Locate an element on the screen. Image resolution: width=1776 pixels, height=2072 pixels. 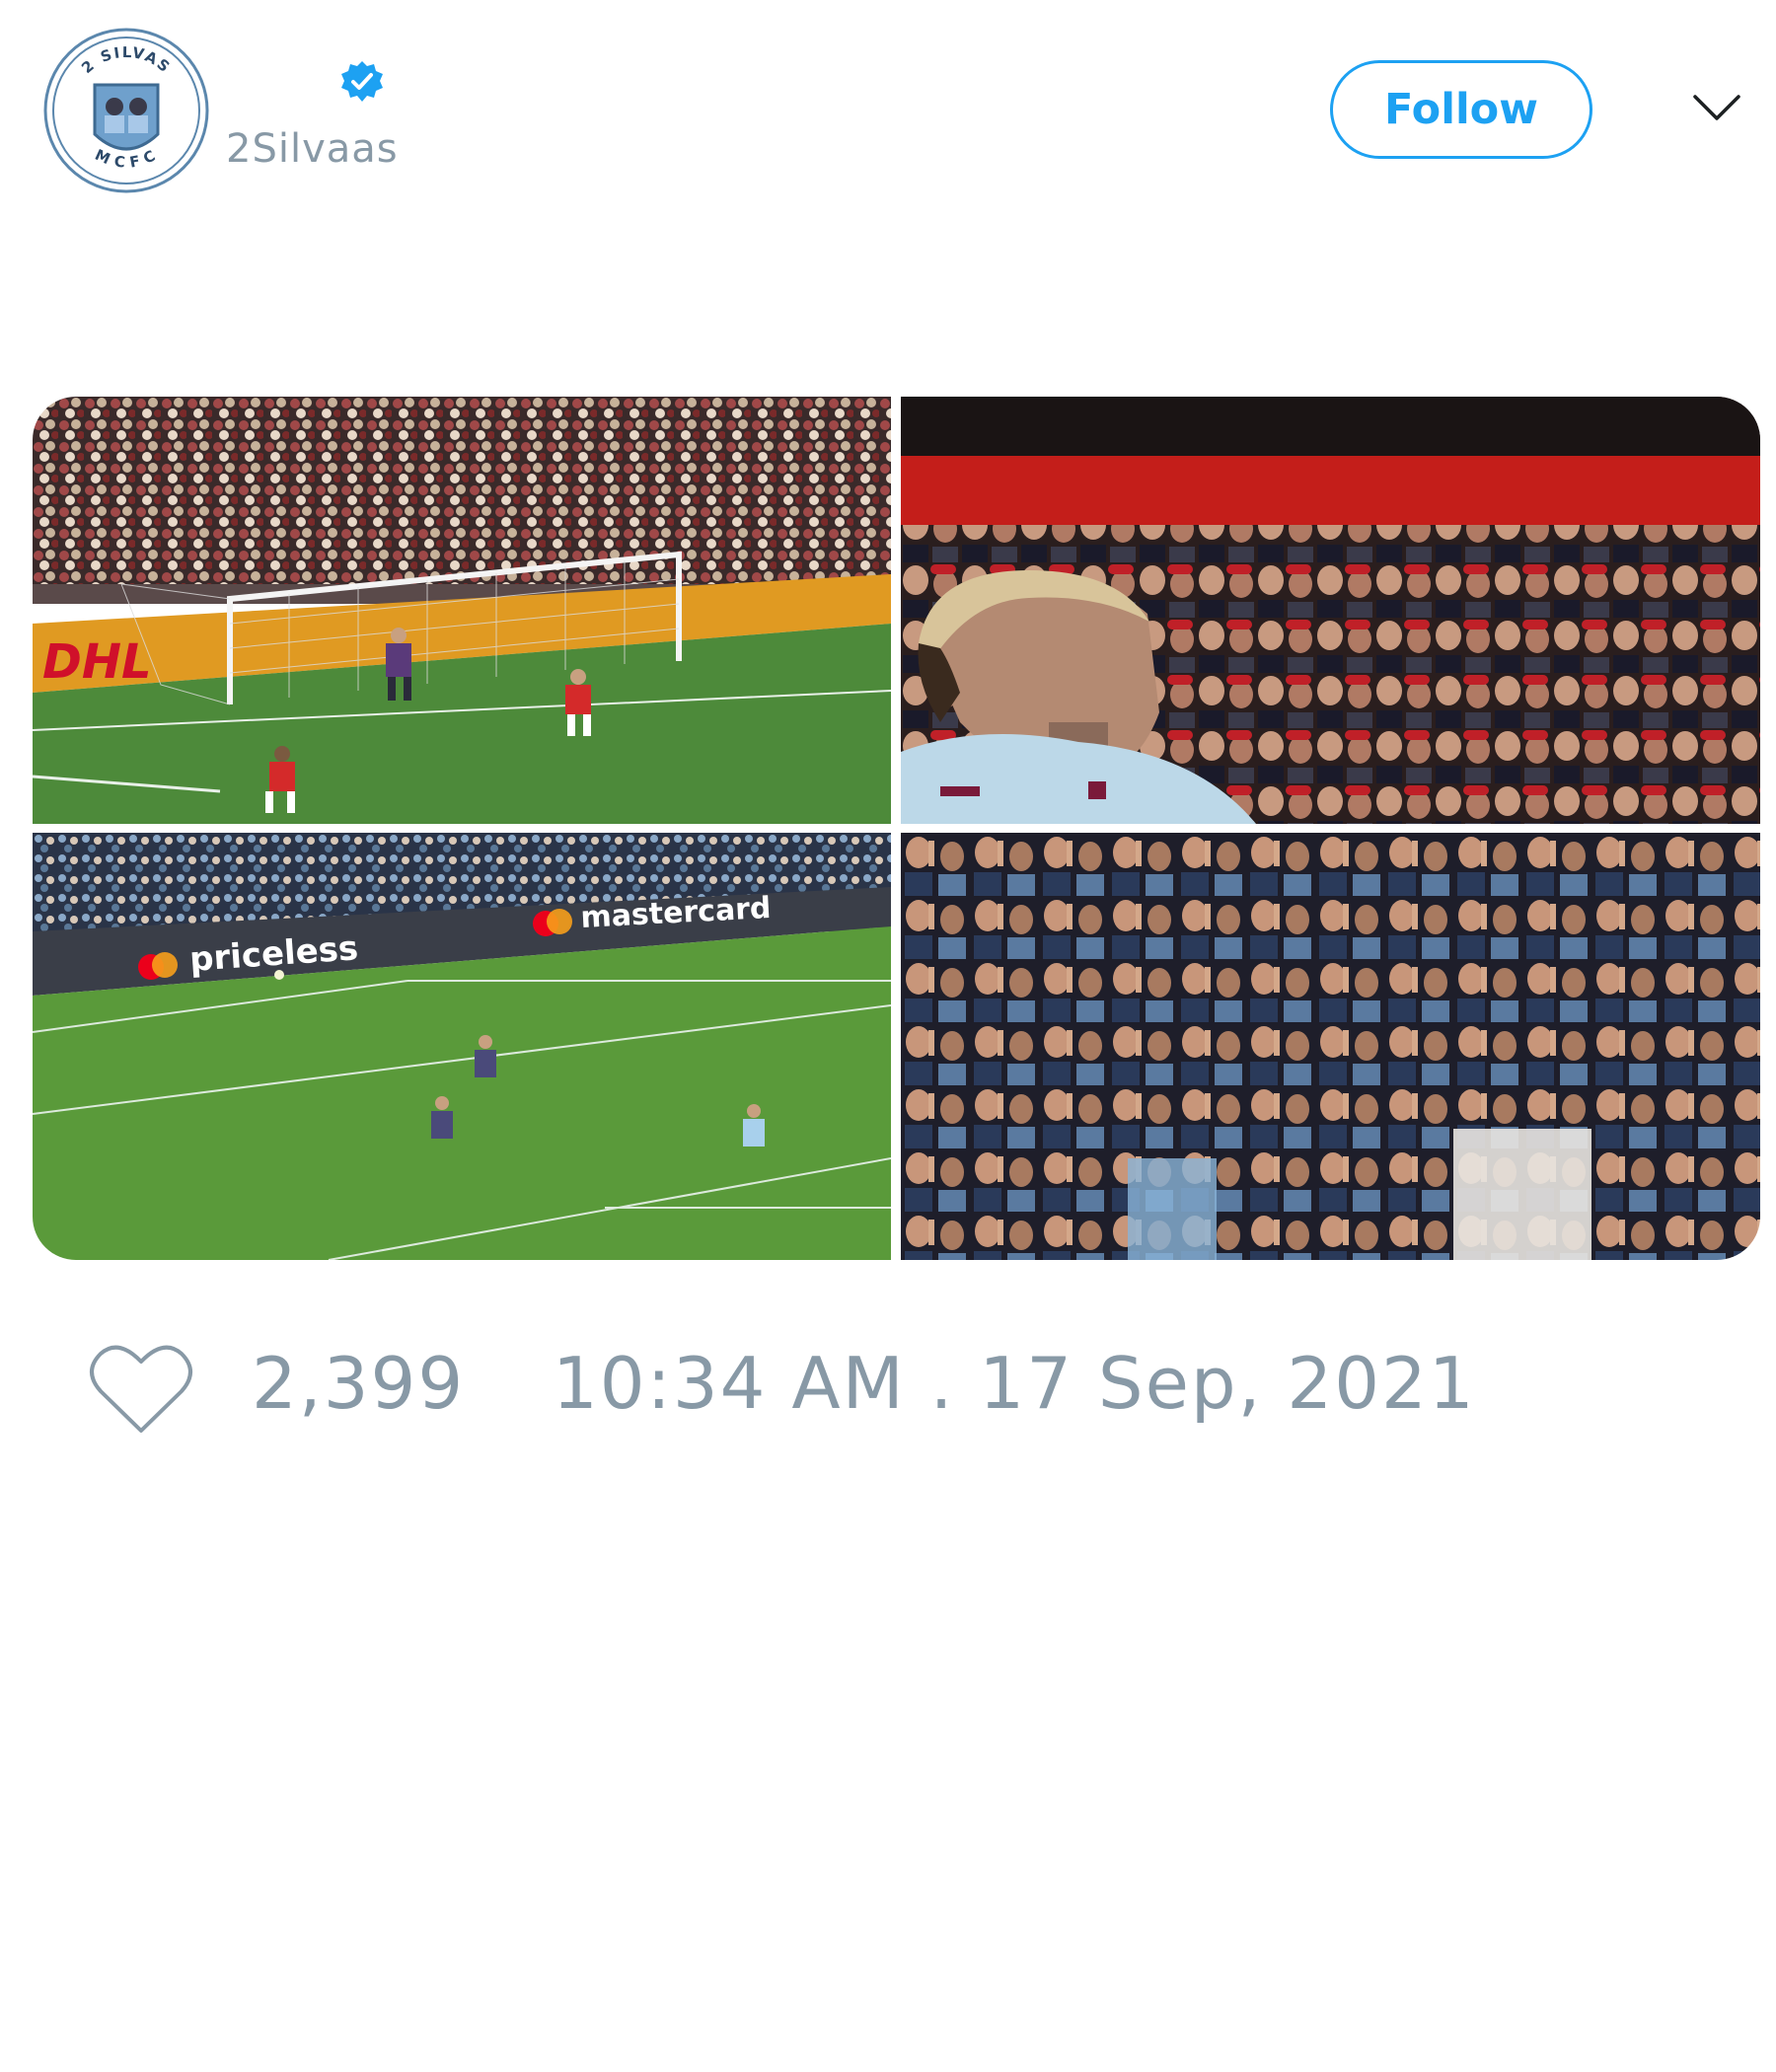
media-image-pitch-wide: priceless mastercard is located at coordinates (462, 1046).